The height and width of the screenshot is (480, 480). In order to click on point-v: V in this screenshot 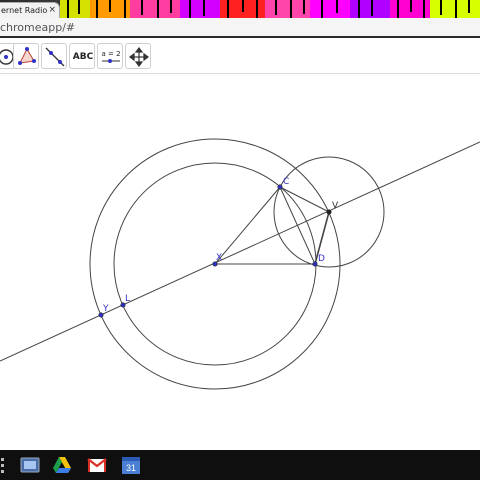, I will do `click(332, 208)`.